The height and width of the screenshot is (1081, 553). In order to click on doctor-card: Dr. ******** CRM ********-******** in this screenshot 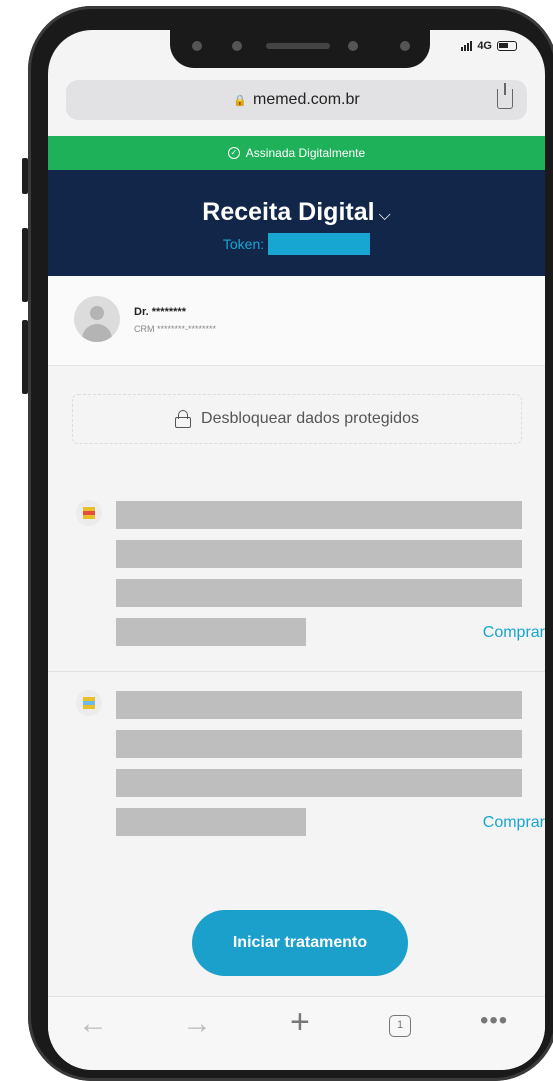, I will do `click(296, 321)`.